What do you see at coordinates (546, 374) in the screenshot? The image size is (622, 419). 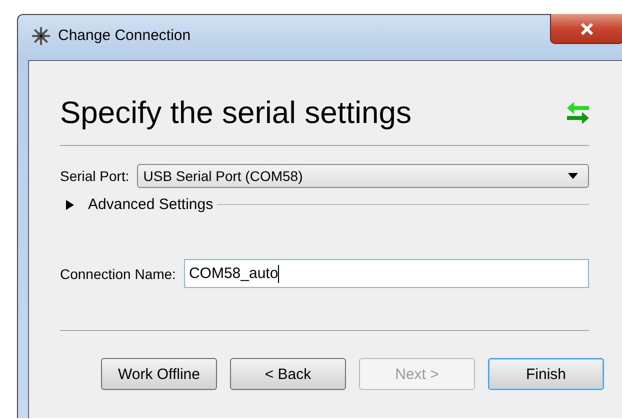 I see `dialog-button: Finish` at bounding box center [546, 374].